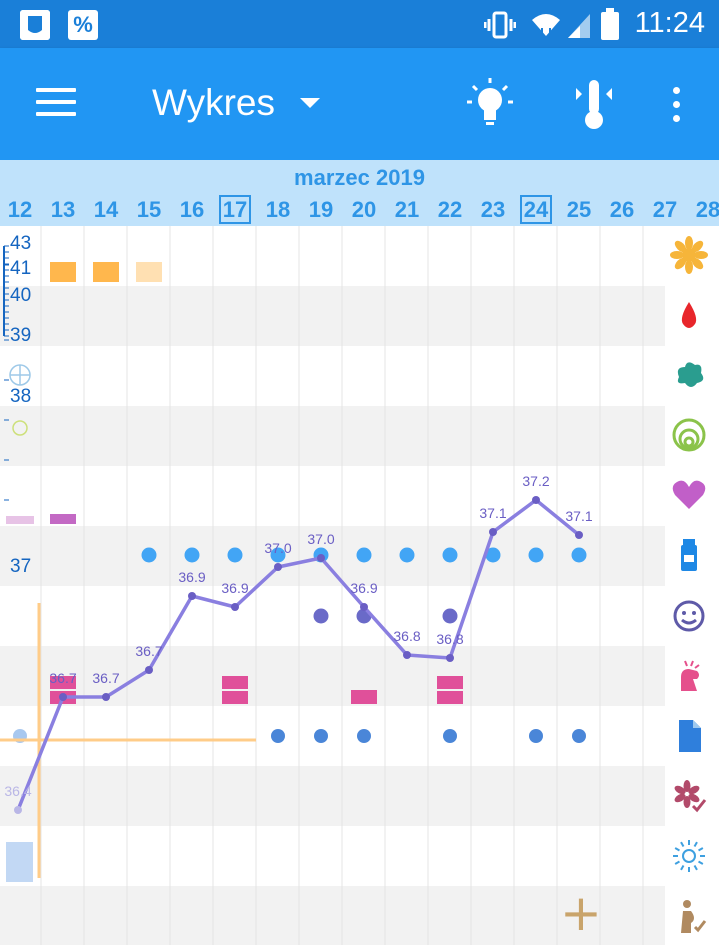  What do you see at coordinates (689, 677) in the screenshot?
I see `hand-icon` at bounding box center [689, 677].